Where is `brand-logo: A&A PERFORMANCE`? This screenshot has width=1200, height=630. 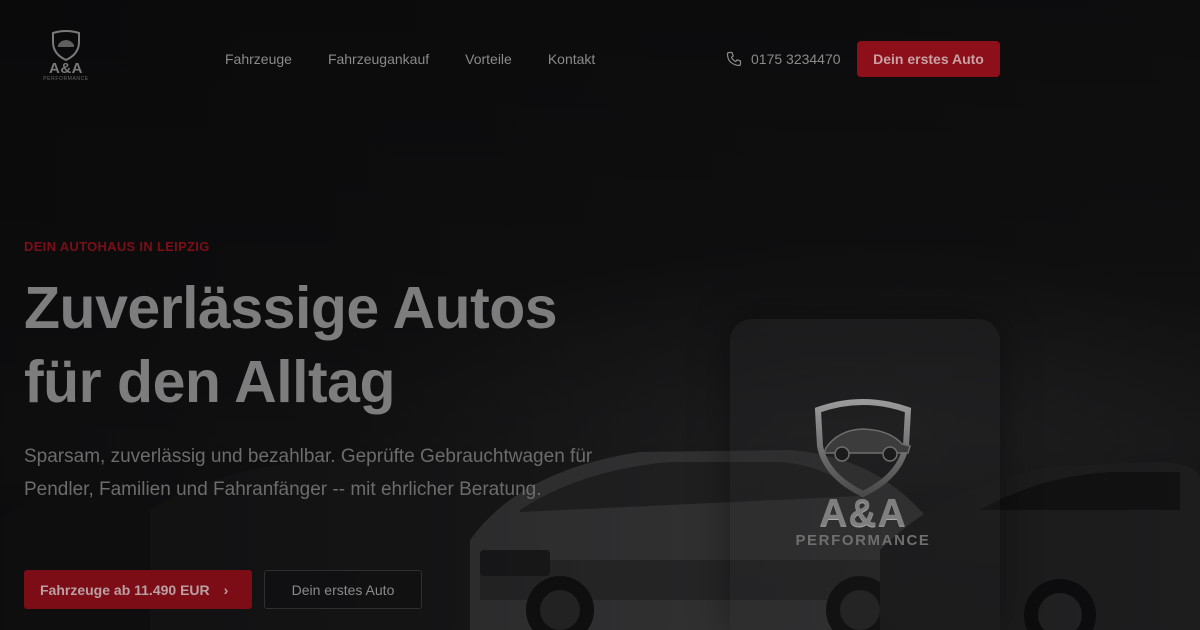 brand-logo: A&A PERFORMANCE is located at coordinates (66, 59).